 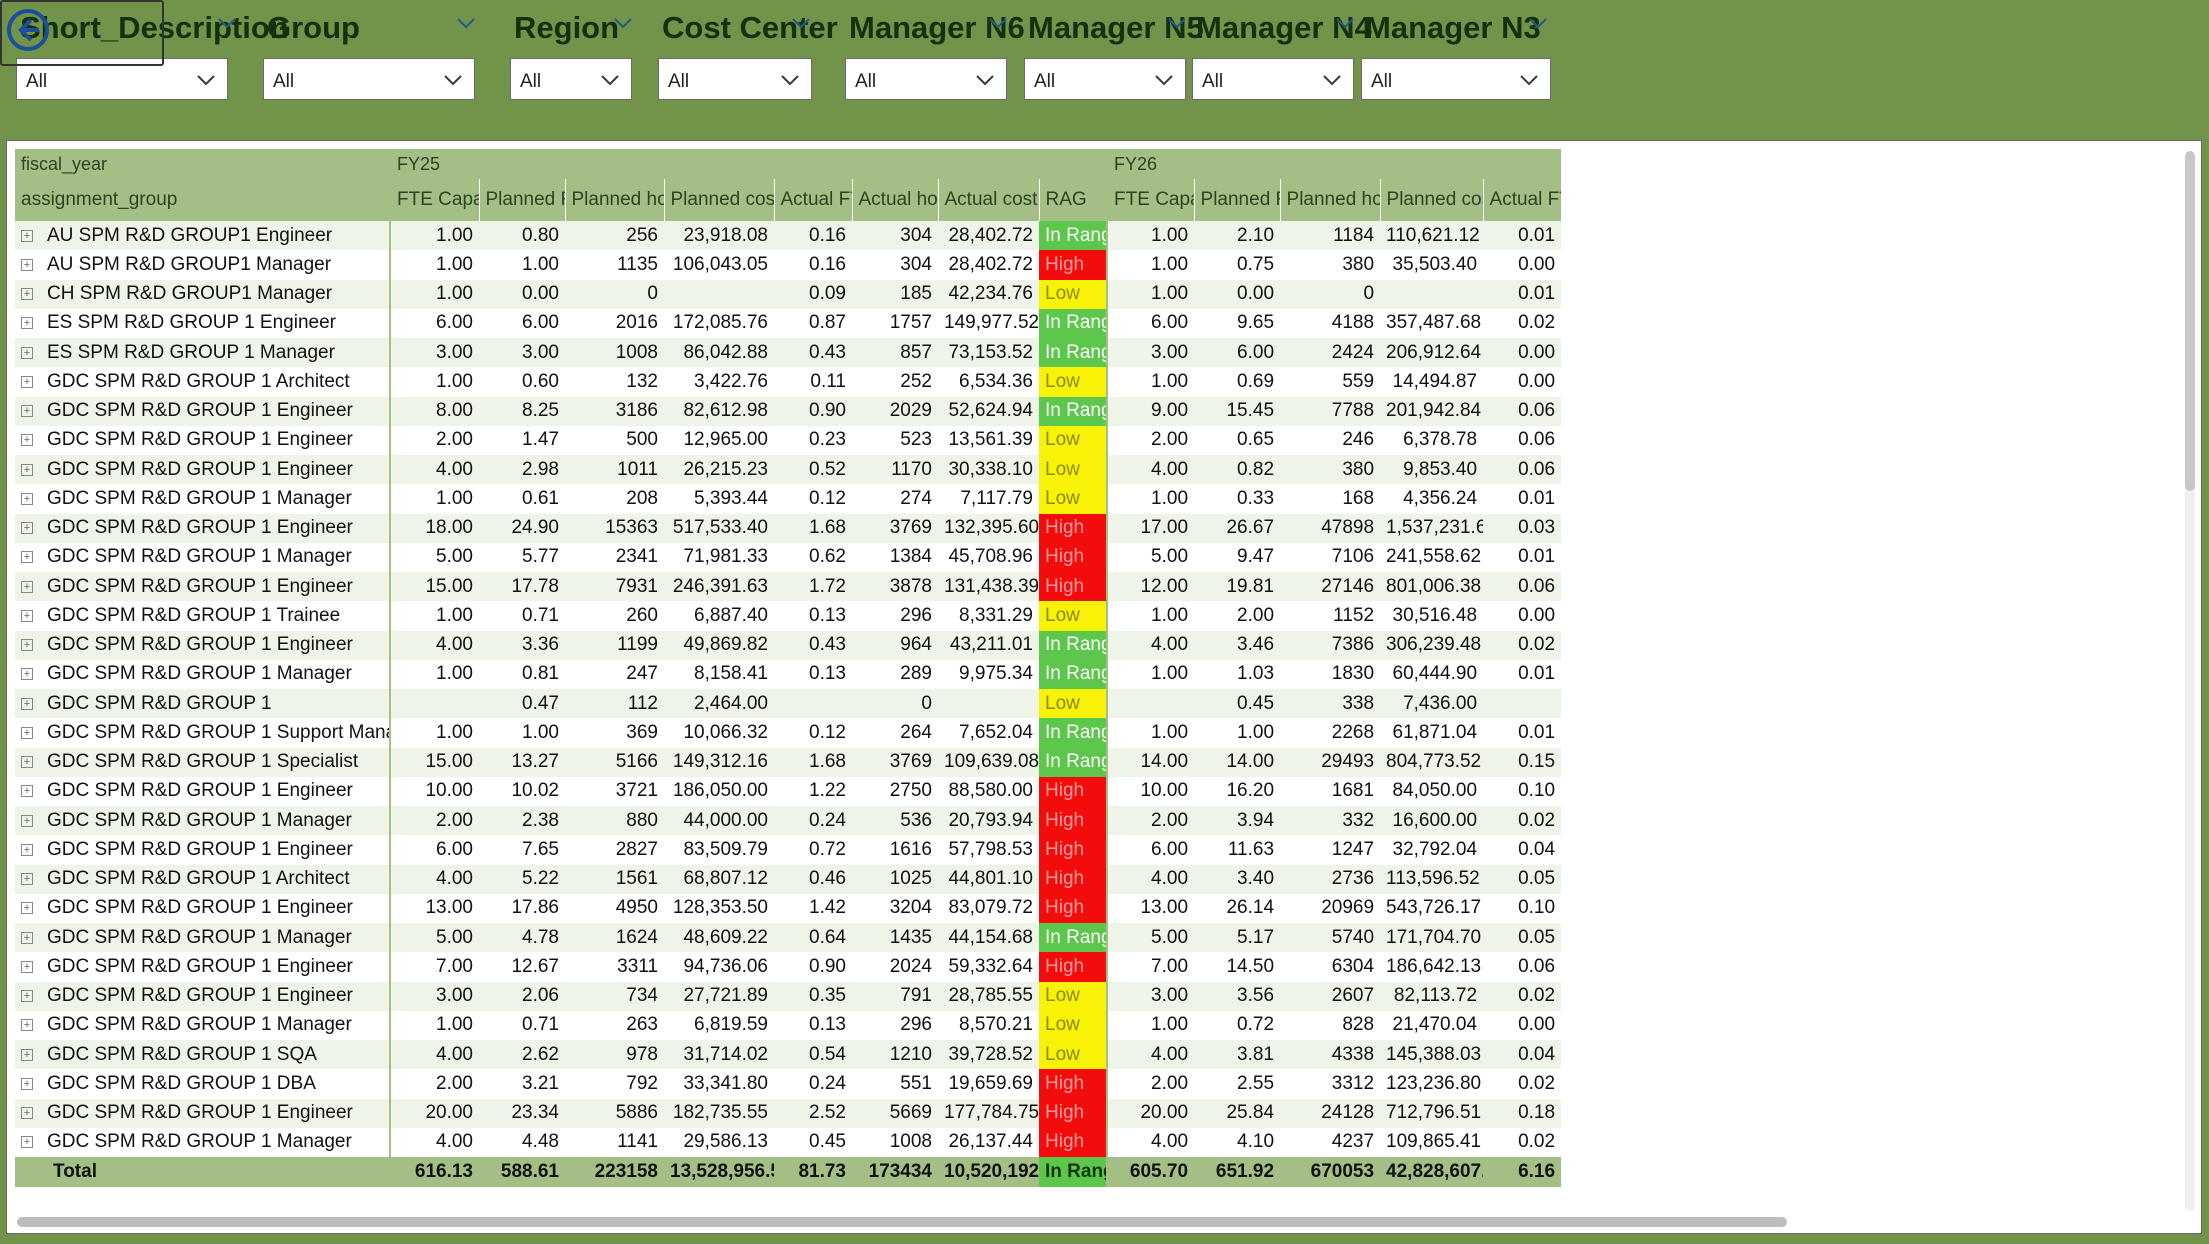 What do you see at coordinates (203, 499) in the screenshot?
I see `assignment-group-cell: + GDC SPM R&D GROUP 1 Manager` at bounding box center [203, 499].